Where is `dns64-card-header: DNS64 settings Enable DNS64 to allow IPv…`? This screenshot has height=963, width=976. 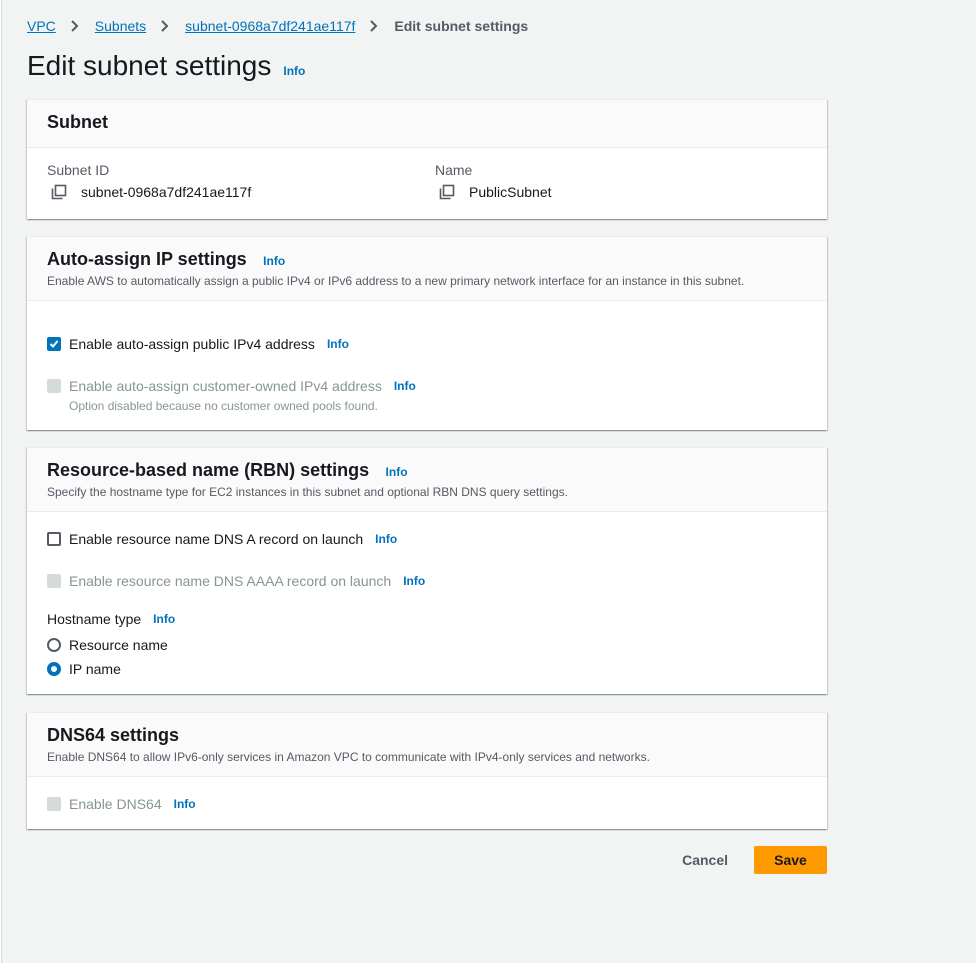 dns64-card-header: DNS64 settings Enable DNS64 to allow IPv… is located at coordinates (427, 745).